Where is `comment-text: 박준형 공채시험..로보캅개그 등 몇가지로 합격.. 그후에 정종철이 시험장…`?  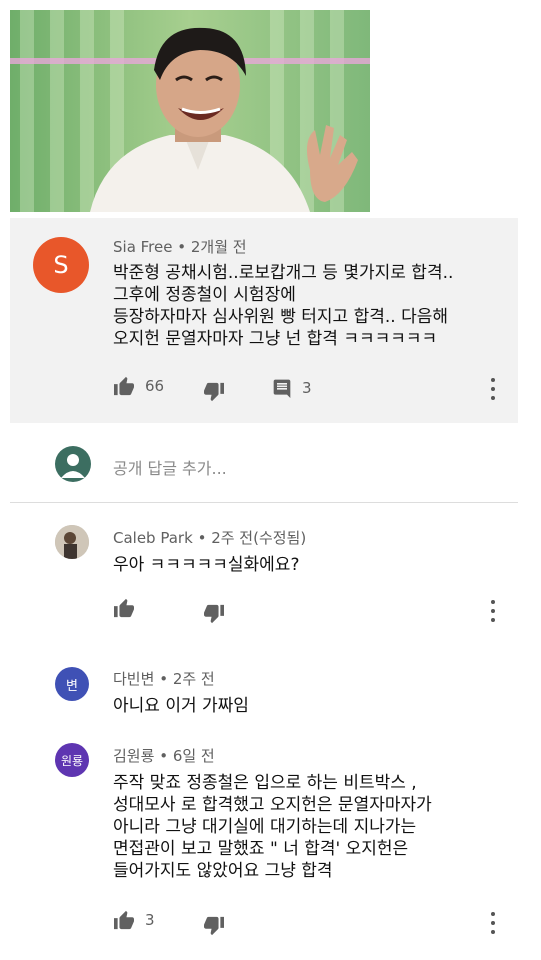 comment-text: 박준형 공채시험..로보캅개그 등 몇가지로 합격.. 그후에 정종철이 시험장… is located at coordinates (283, 306).